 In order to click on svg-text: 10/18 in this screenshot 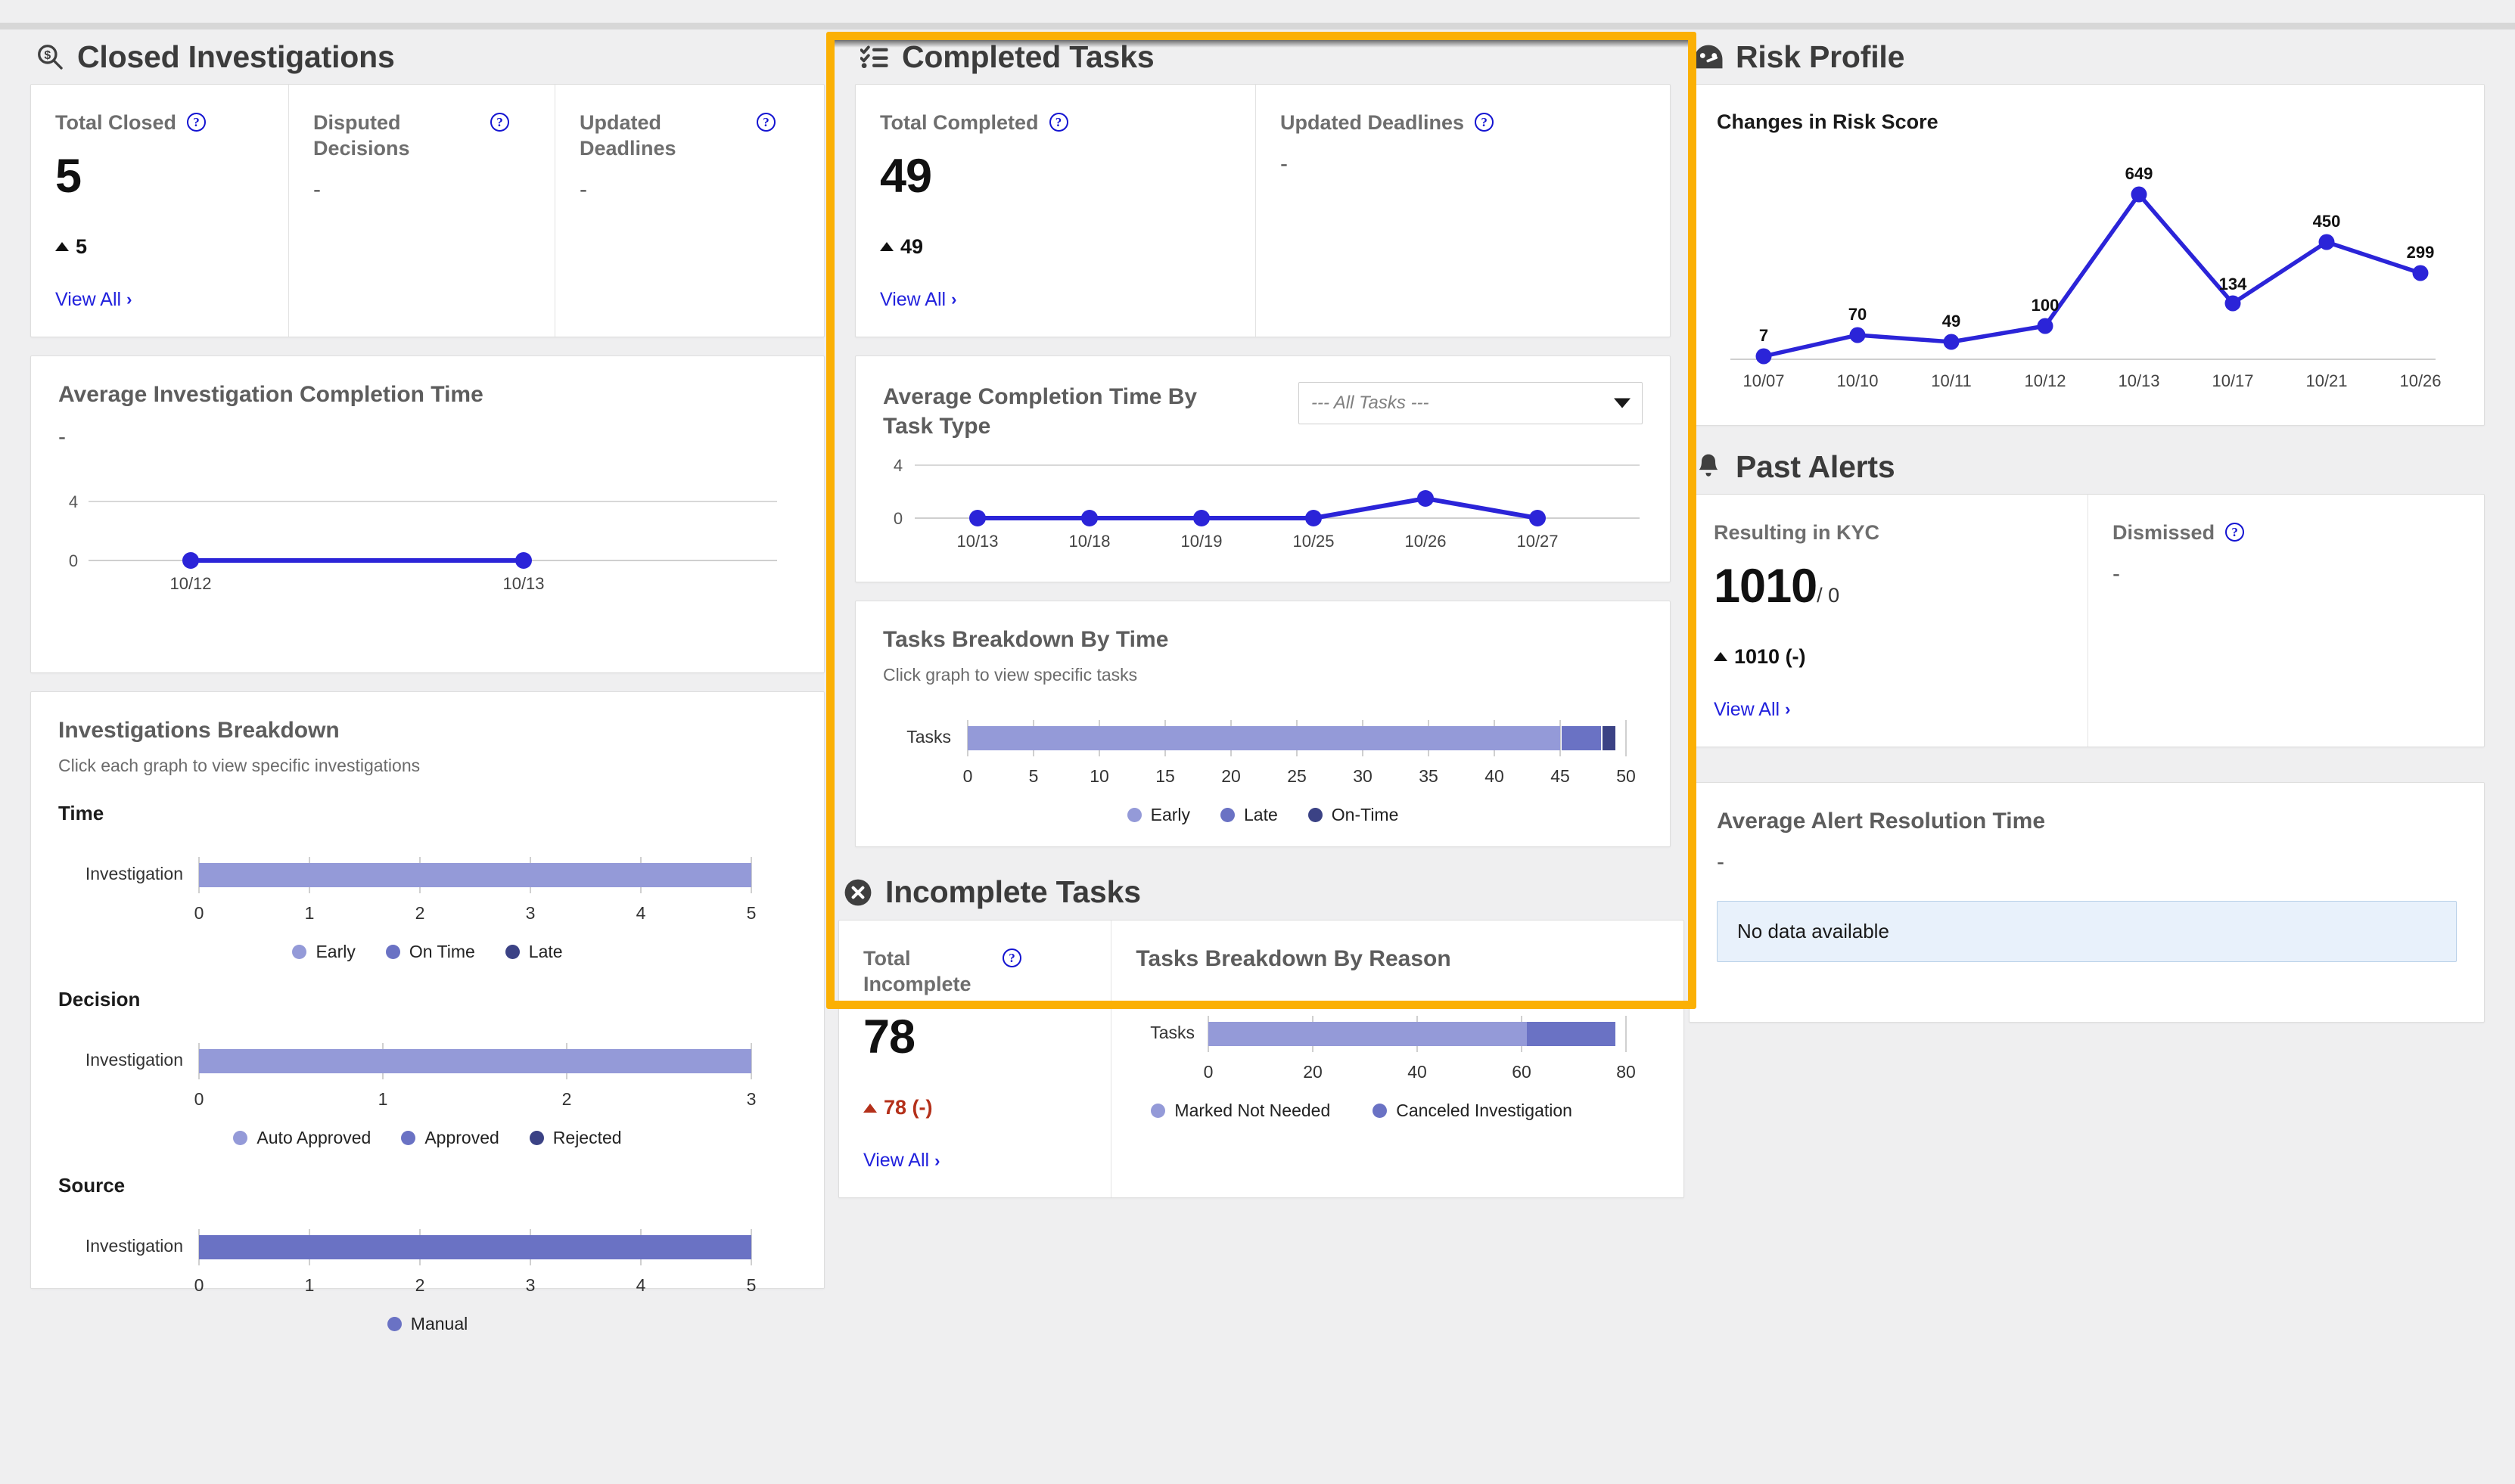, I will do `click(1089, 541)`.